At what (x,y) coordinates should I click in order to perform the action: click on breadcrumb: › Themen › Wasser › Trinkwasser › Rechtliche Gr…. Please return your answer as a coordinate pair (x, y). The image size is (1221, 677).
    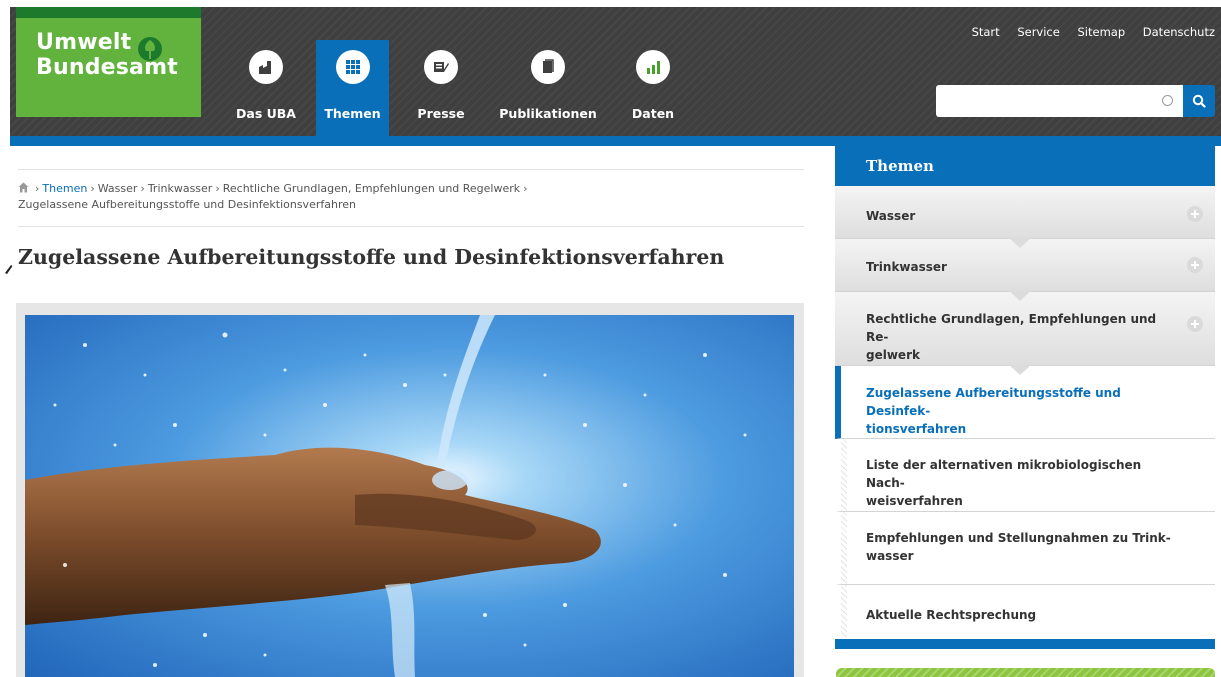
    Looking at the image, I should click on (413, 197).